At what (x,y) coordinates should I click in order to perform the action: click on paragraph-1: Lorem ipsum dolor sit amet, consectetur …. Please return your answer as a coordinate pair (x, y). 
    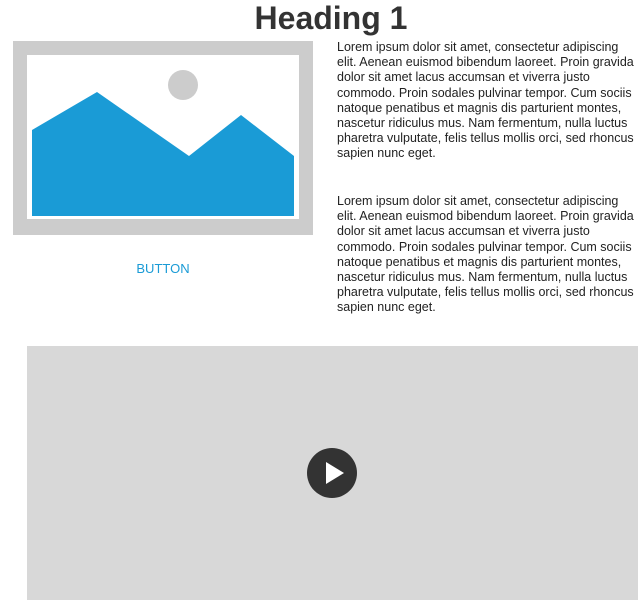
    Looking at the image, I should click on (485, 100).